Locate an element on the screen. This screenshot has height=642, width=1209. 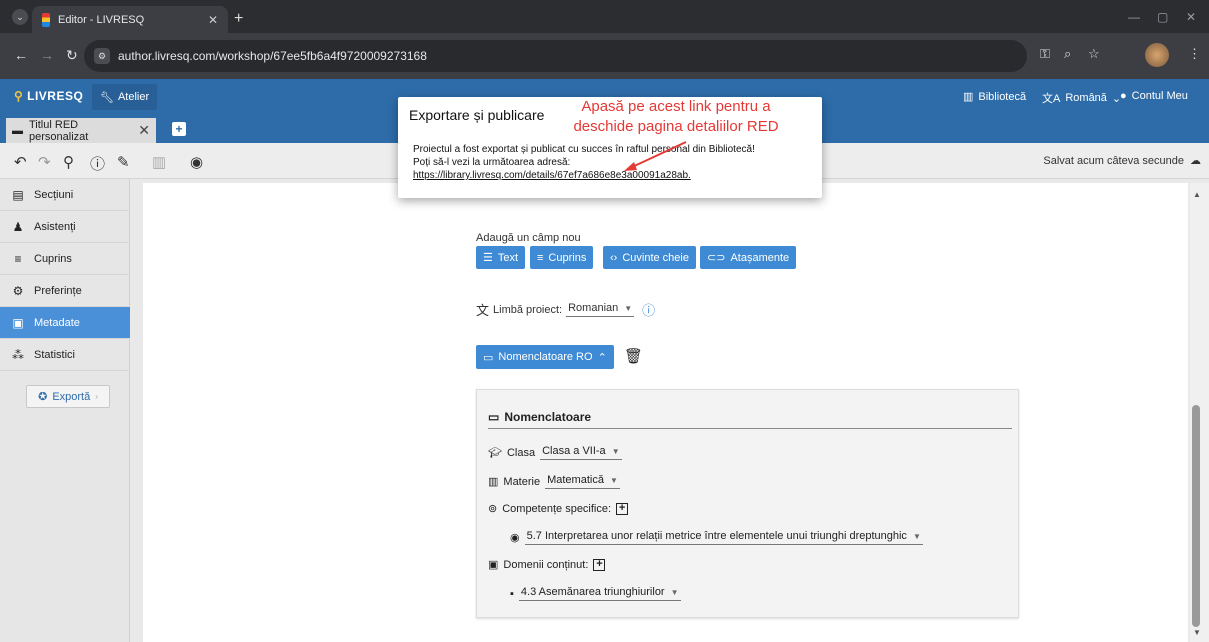
add-keywords-label: Cuvinte cheie is located at coordinates (655, 257).